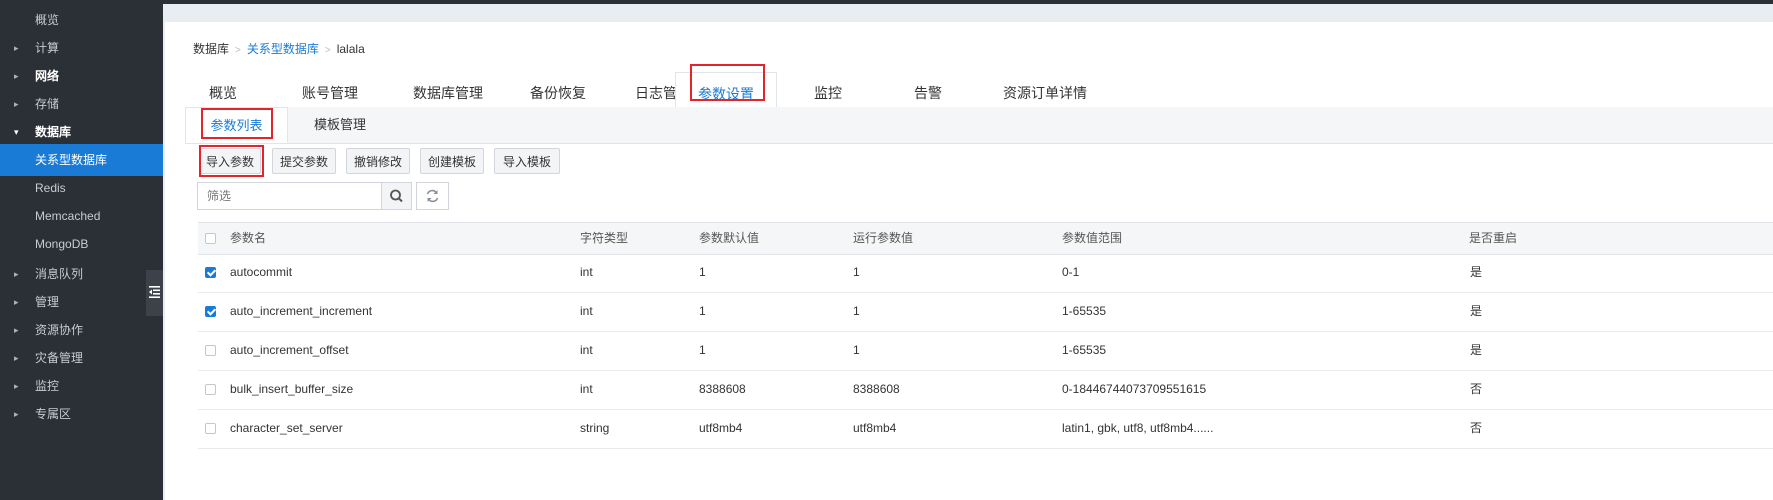 The width and height of the screenshot is (1773, 500). Describe the element at coordinates (928, 93) in the screenshot. I see `tab-label: 告警` at that location.